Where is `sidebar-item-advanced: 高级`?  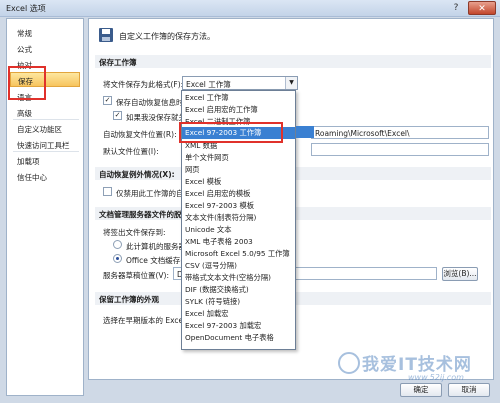
sidebar-item-advanced: 高级 is located at coordinates (24, 113).